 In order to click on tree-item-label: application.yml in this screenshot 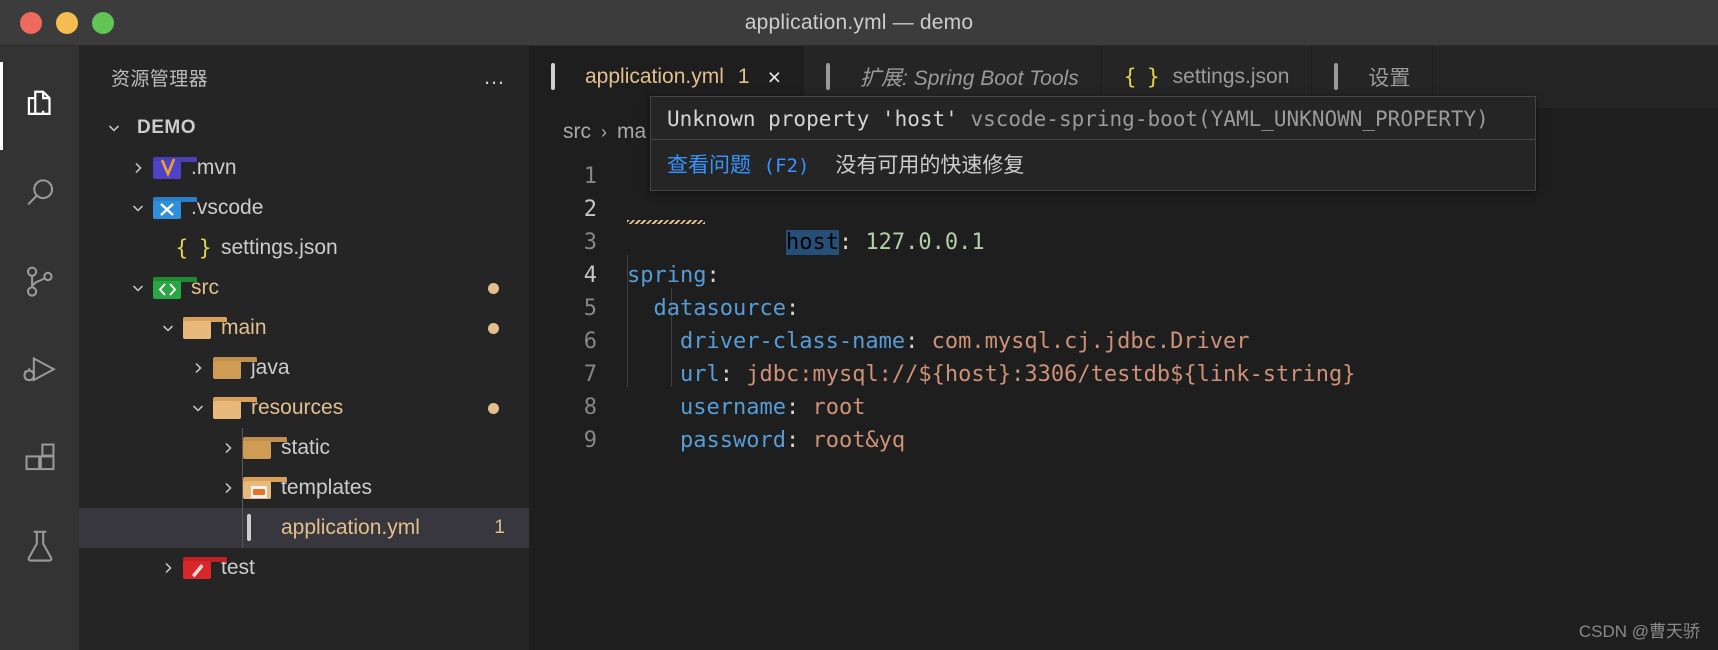, I will do `click(350, 527)`.